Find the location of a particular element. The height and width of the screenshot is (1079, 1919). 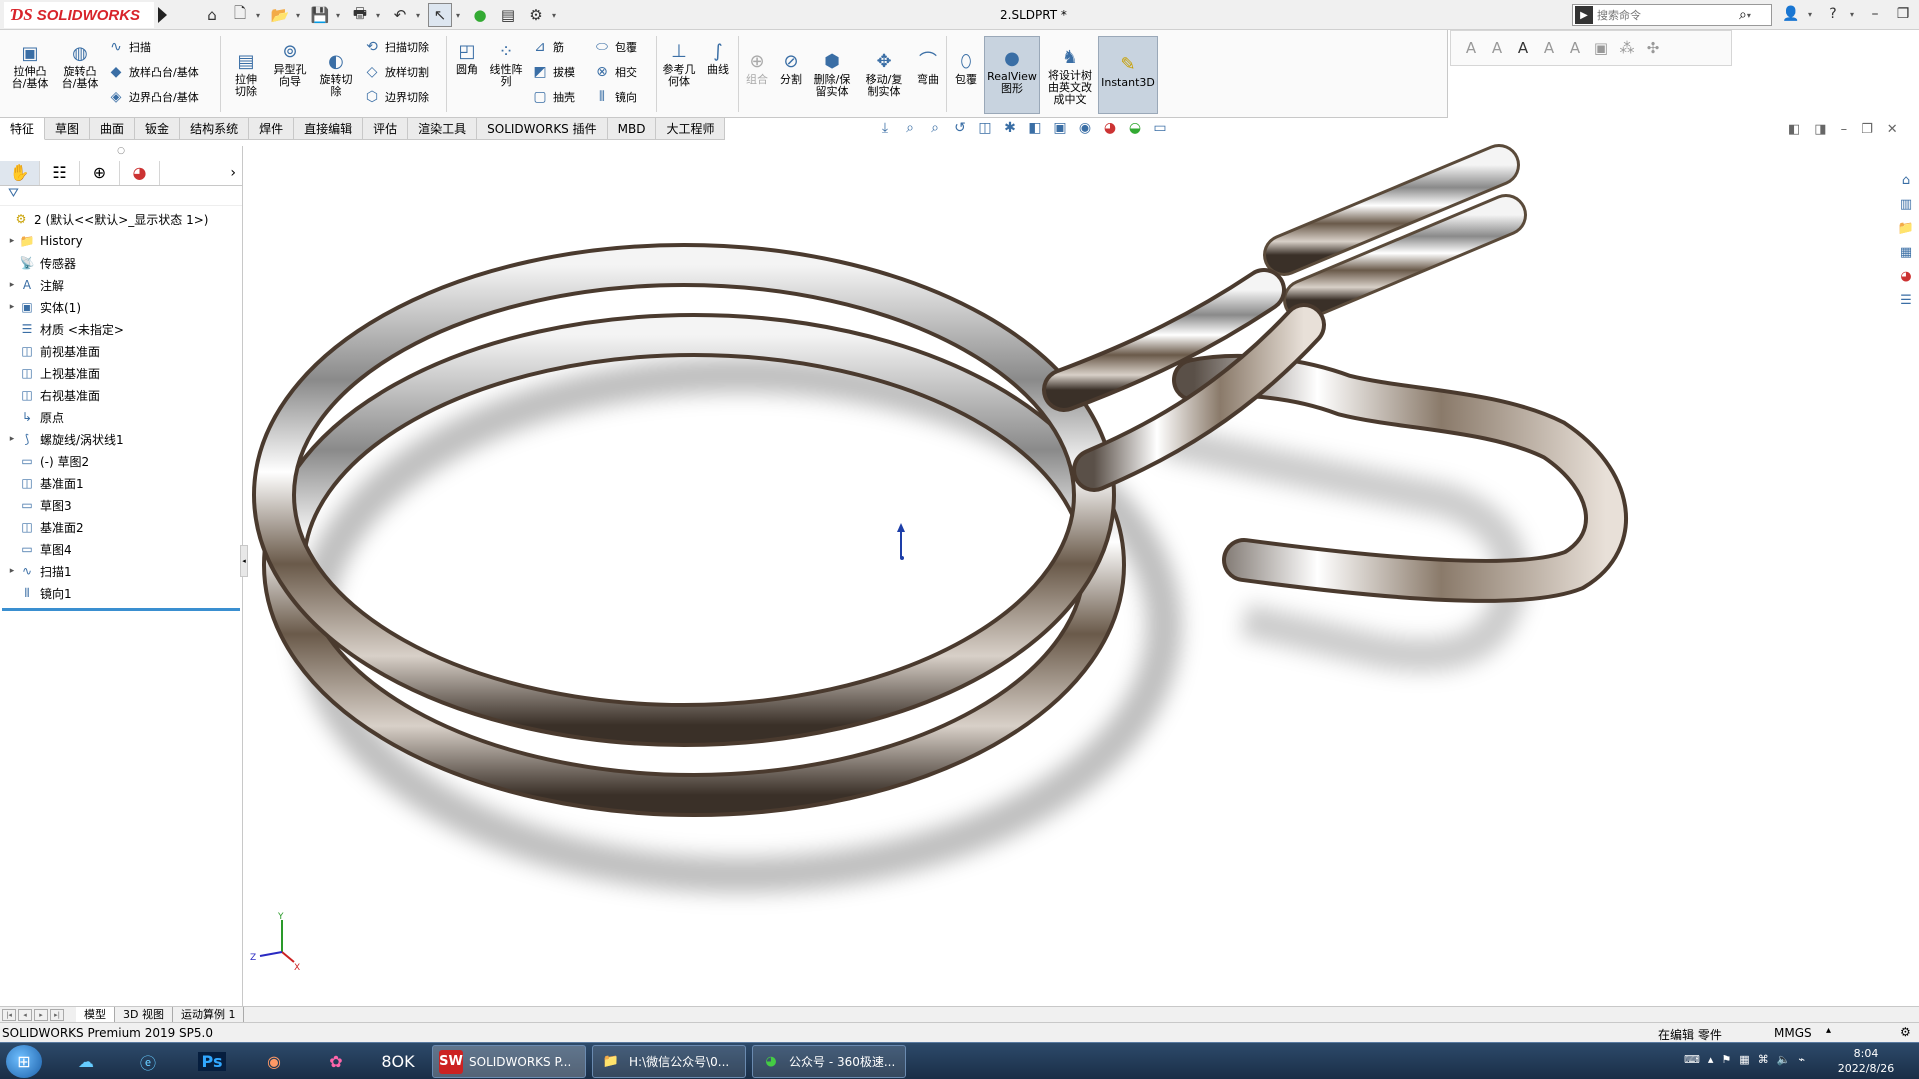

text-grid-icon: ⁂ is located at coordinates (1627, 48).